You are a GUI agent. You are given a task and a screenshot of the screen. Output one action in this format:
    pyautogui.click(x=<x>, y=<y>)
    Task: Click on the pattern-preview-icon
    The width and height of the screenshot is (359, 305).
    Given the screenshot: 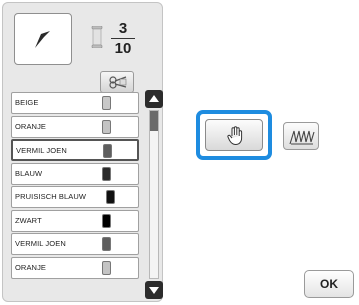 What is the action you would take?
    pyautogui.click(x=42, y=39)
    